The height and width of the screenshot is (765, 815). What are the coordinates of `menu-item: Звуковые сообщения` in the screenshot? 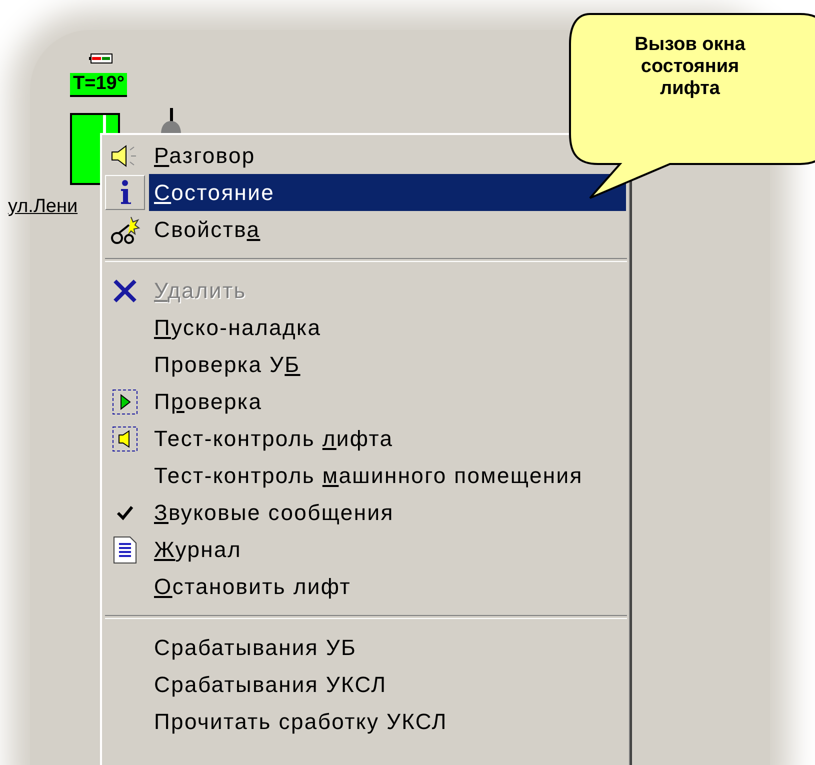 It's located at (387, 512).